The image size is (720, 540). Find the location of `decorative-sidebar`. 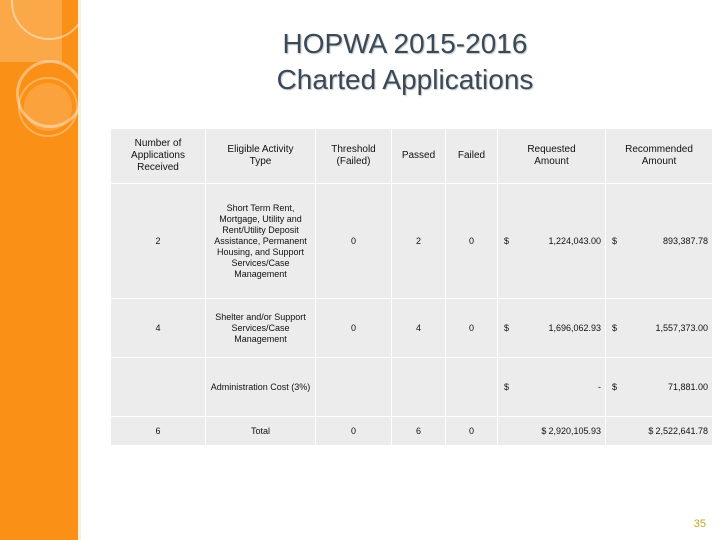

decorative-sidebar is located at coordinates (39, 270).